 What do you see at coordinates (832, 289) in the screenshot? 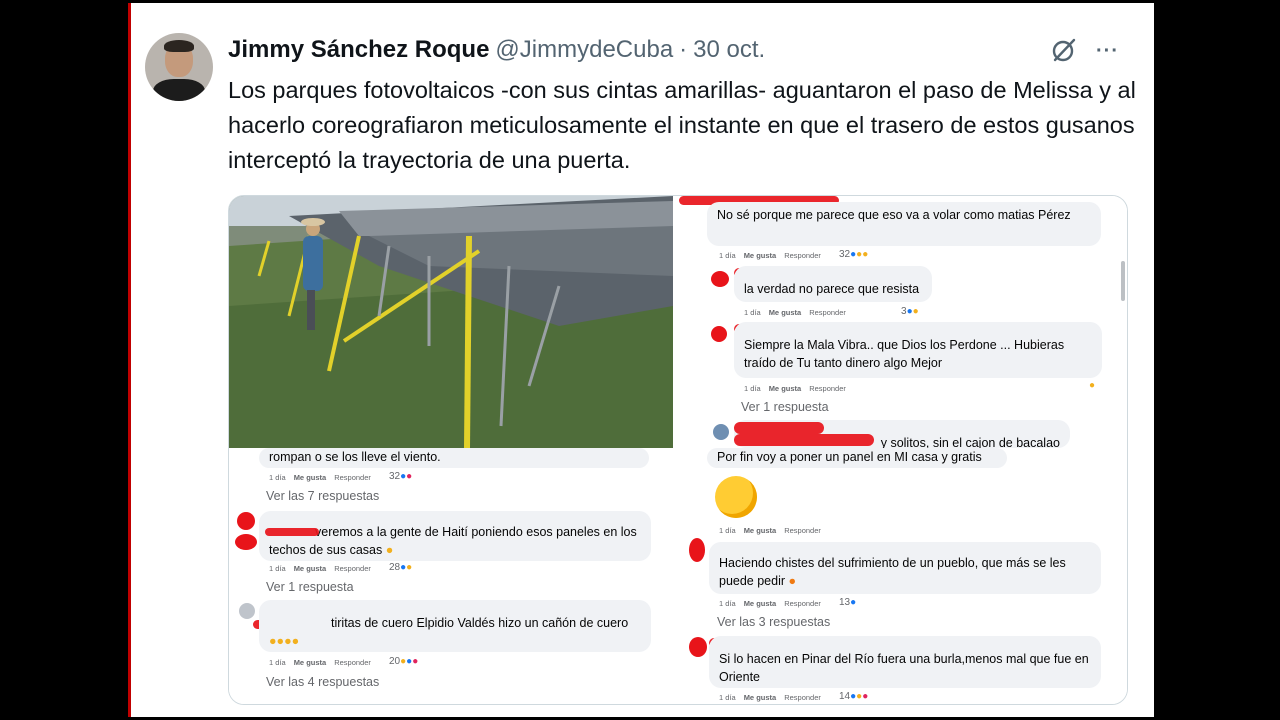
I see `comment-text: la verdad no parece que resista` at bounding box center [832, 289].